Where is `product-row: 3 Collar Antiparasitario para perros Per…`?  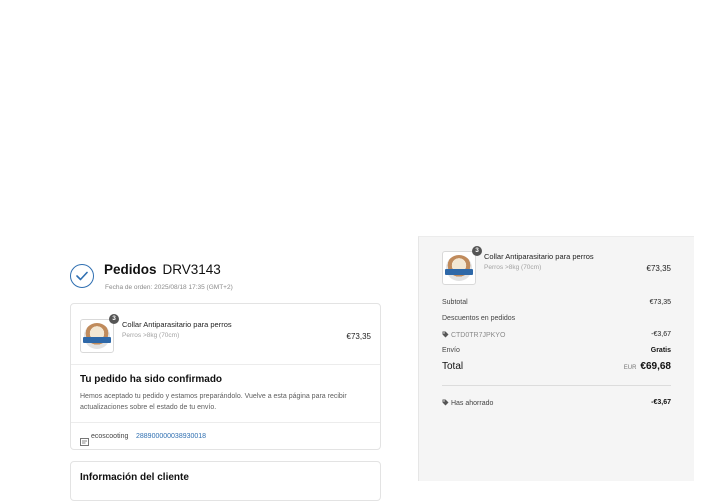
product-row: 3 Collar Antiparasitario para perros Per… is located at coordinates (225, 334).